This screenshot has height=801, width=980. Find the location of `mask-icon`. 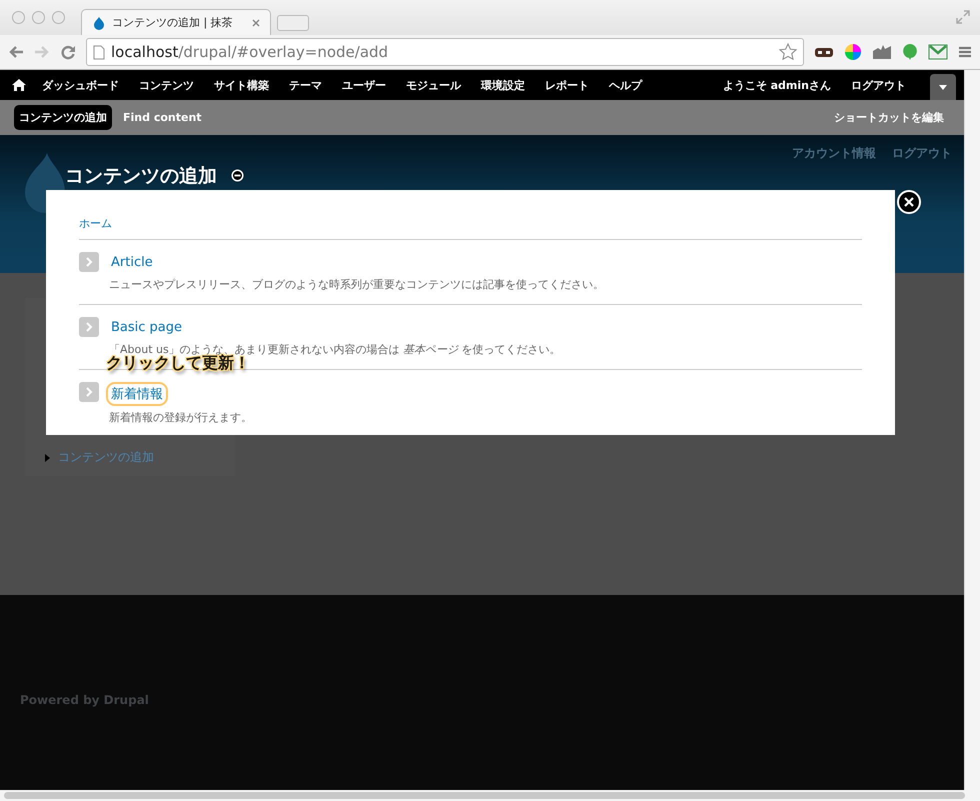

mask-icon is located at coordinates (824, 52).